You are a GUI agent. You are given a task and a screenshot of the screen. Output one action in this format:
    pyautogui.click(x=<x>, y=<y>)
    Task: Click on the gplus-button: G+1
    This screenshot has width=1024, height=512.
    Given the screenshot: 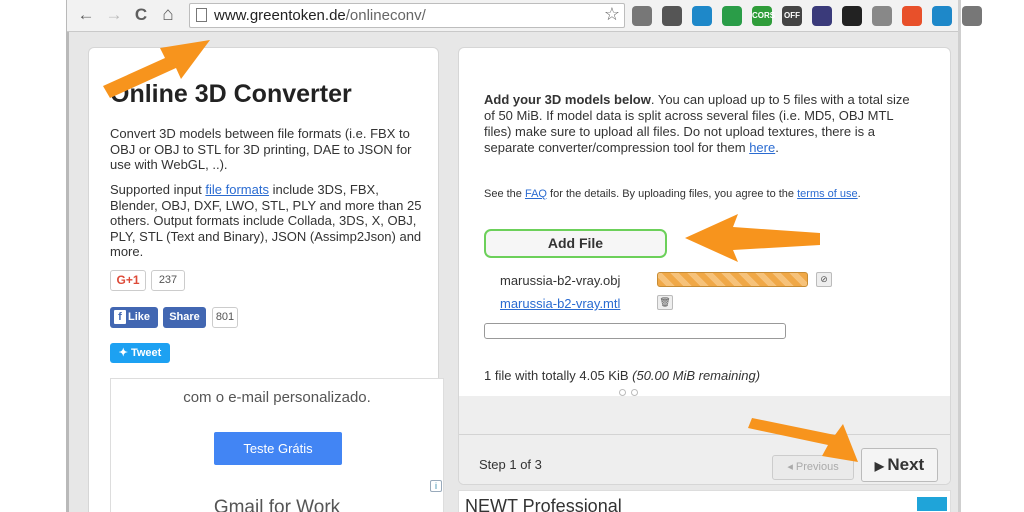 What is the action you would take?
    pyautogui.click(x=128, y=280)
    